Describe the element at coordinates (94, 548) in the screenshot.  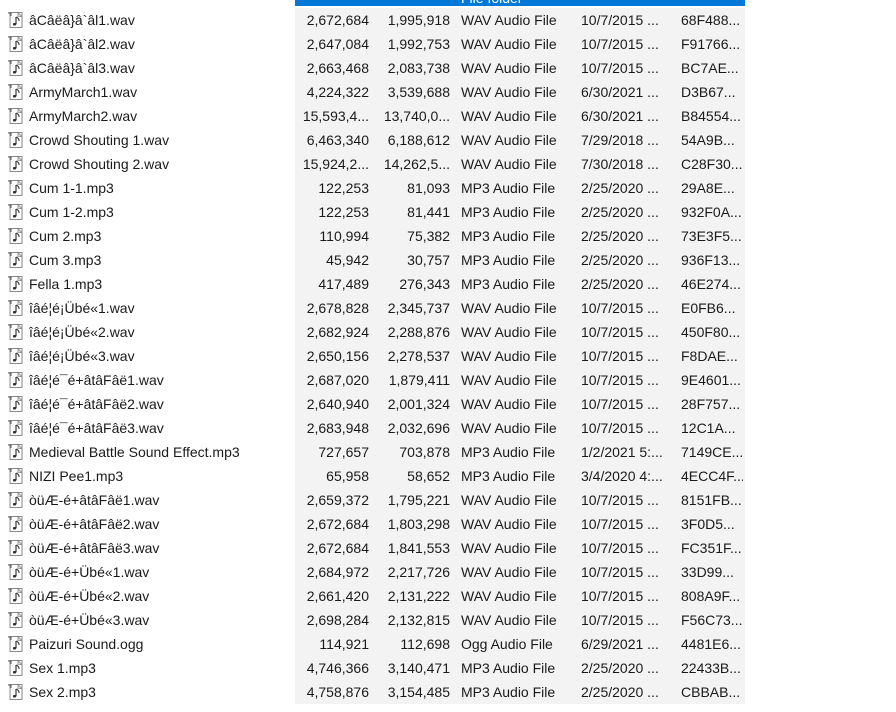
I see `file-name: òüÆ-é+âtâFâë3.wav` at that location.